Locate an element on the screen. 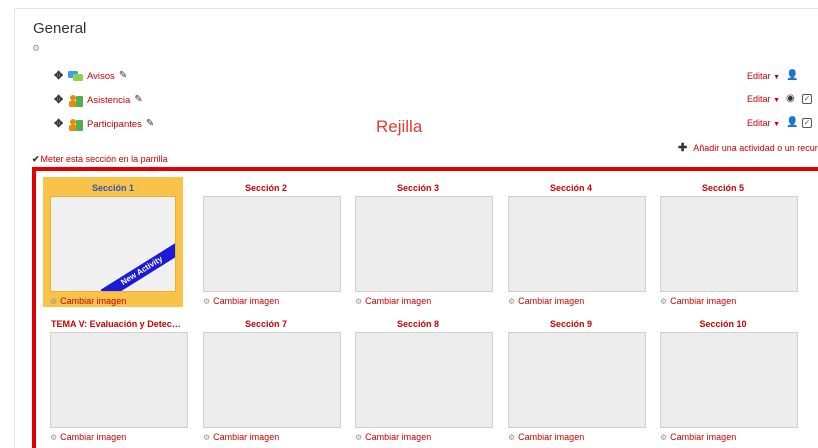 The width and height of the screenshot is (818, 448). activity-link-avisos: Avisos is located at coordinates (101, 76).